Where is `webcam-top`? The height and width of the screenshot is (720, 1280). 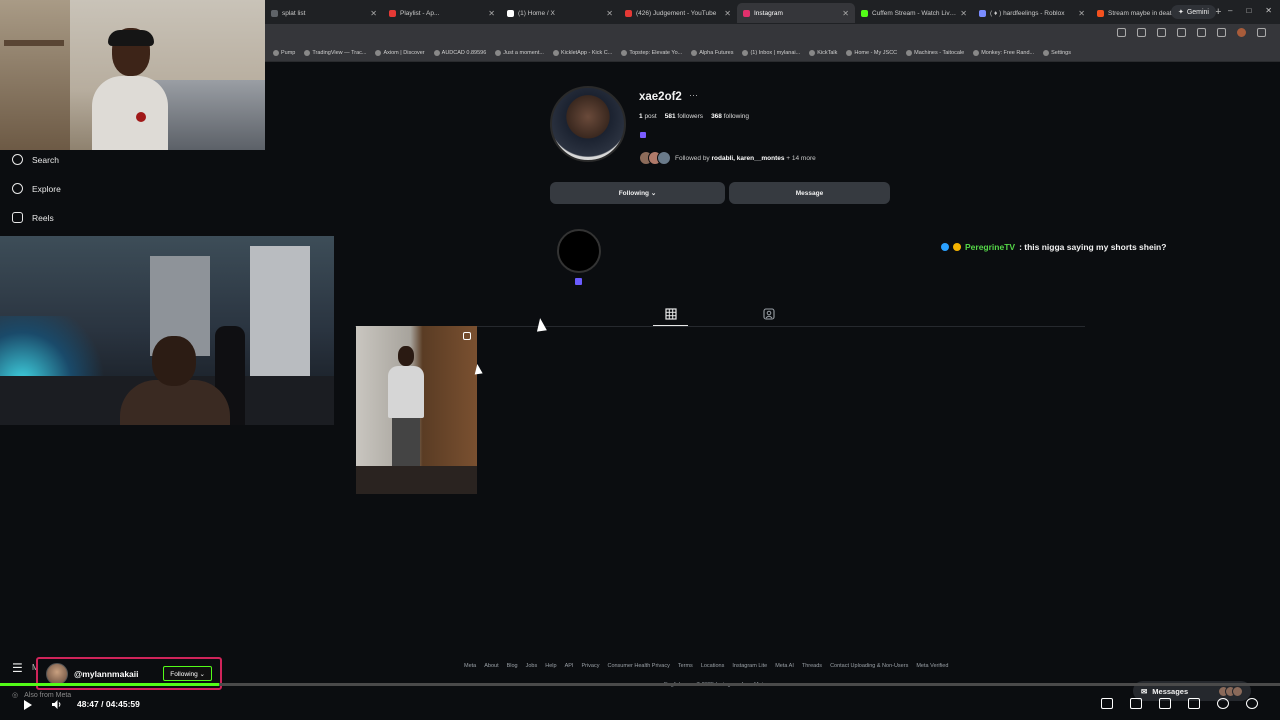
webcam-top is located at coordinates (132, 75).